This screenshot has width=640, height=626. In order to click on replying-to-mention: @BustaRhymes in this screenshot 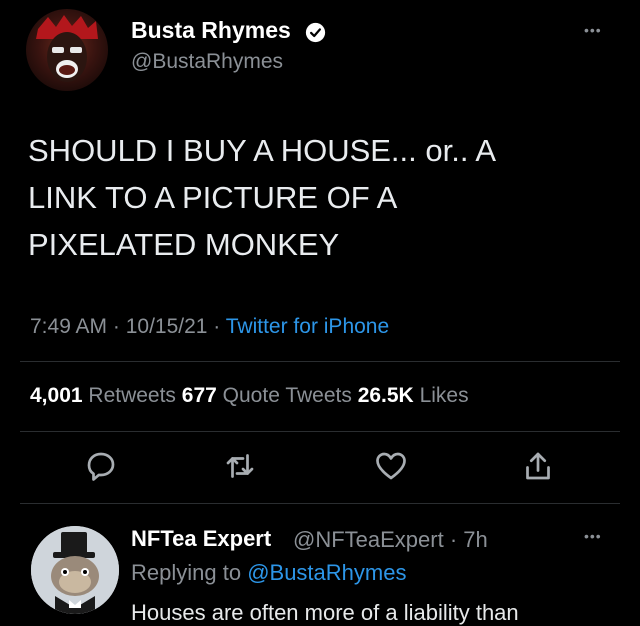, I will do `click(326, 572)`.